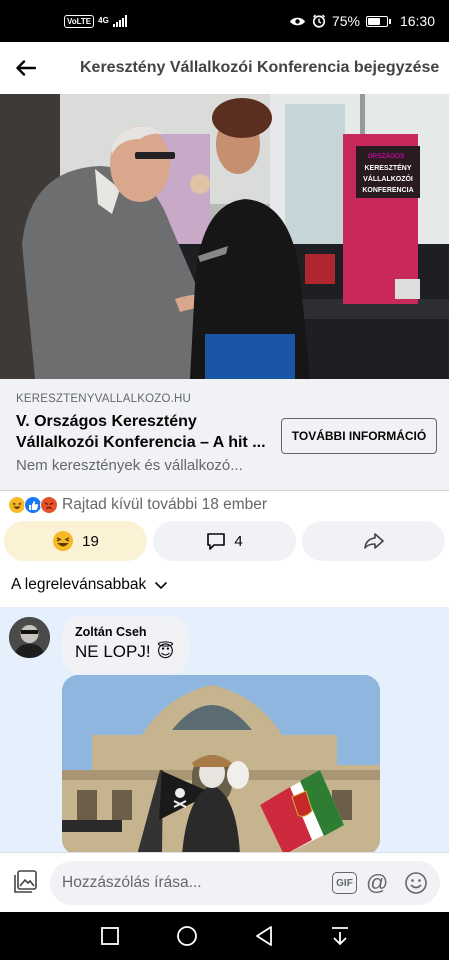 Image resolution: width=449 pixels, height=960 pixels. I want to click on comment-input-box: GIF @, so click(245, 883).